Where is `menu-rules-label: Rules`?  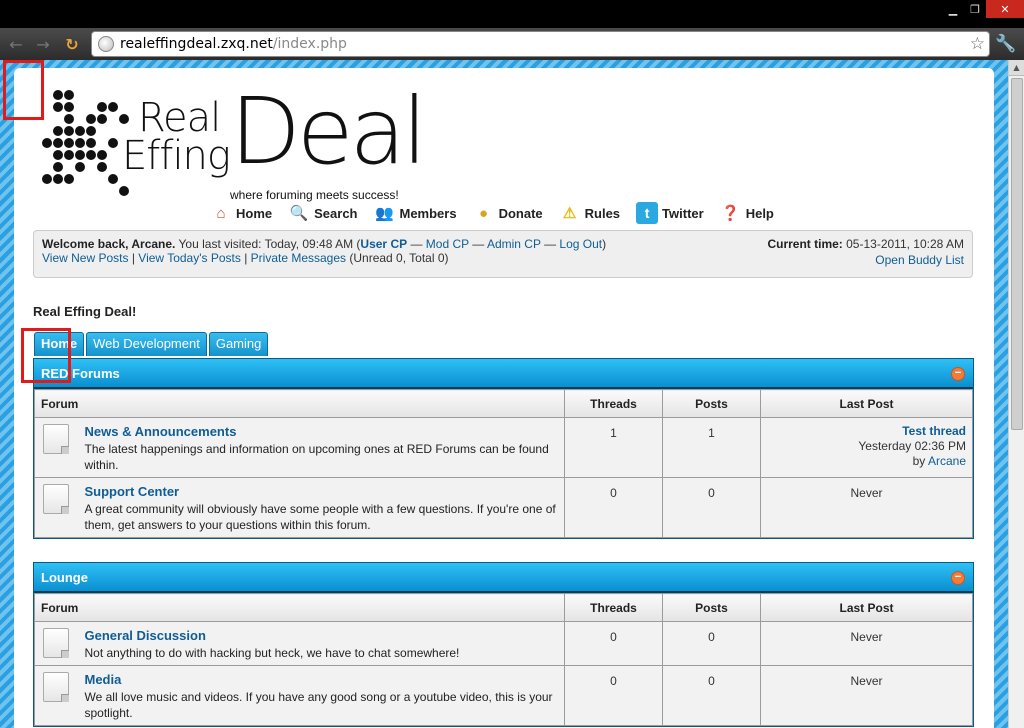 menu-rules-label: Rules is located at coordinates (602, 213).